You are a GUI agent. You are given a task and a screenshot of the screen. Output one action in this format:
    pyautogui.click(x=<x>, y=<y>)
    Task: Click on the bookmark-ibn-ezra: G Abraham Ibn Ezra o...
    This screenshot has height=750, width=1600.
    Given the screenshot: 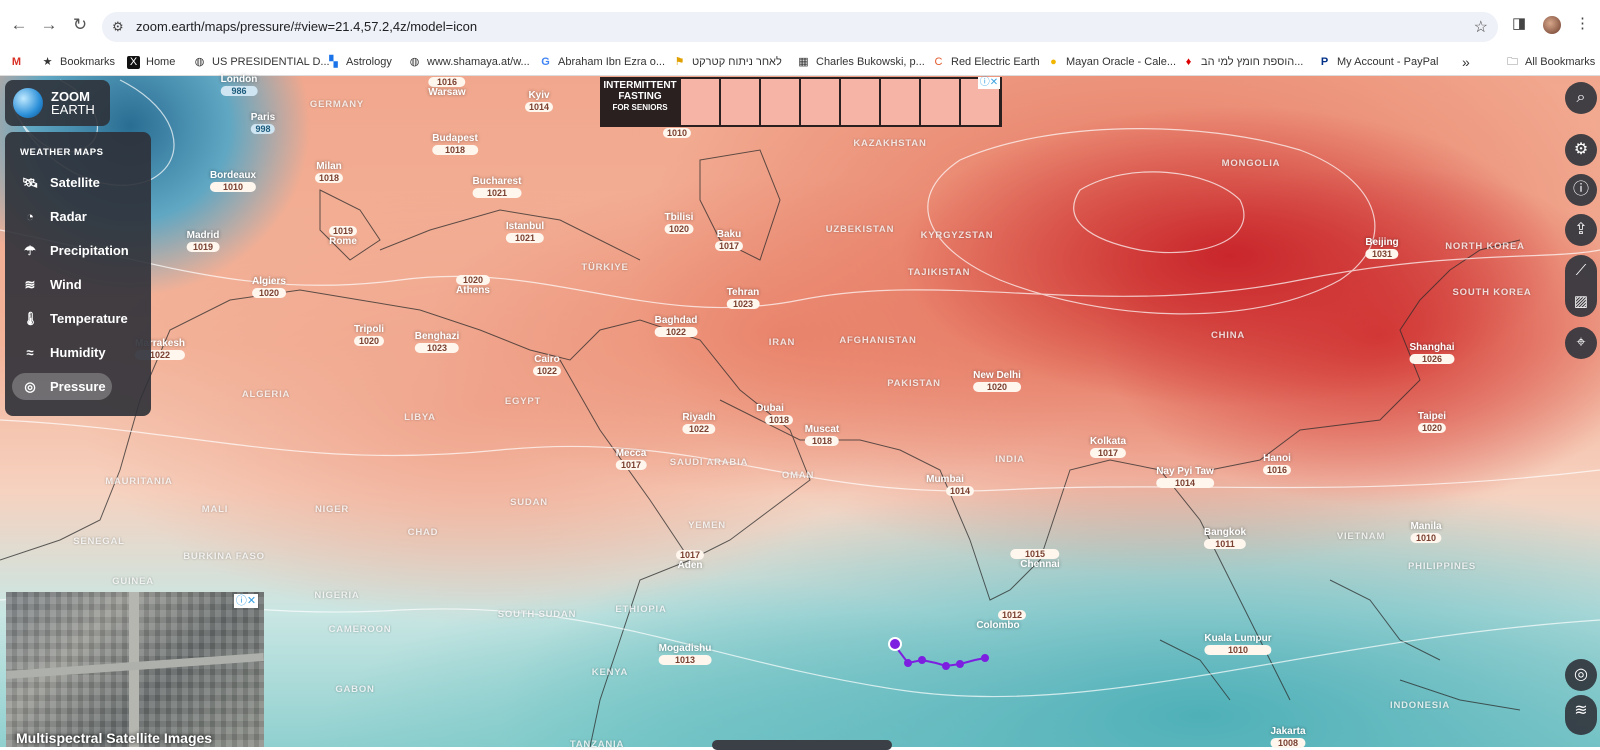 What is the action you would take?
    pyautogui.click(x=602, y=62)
    